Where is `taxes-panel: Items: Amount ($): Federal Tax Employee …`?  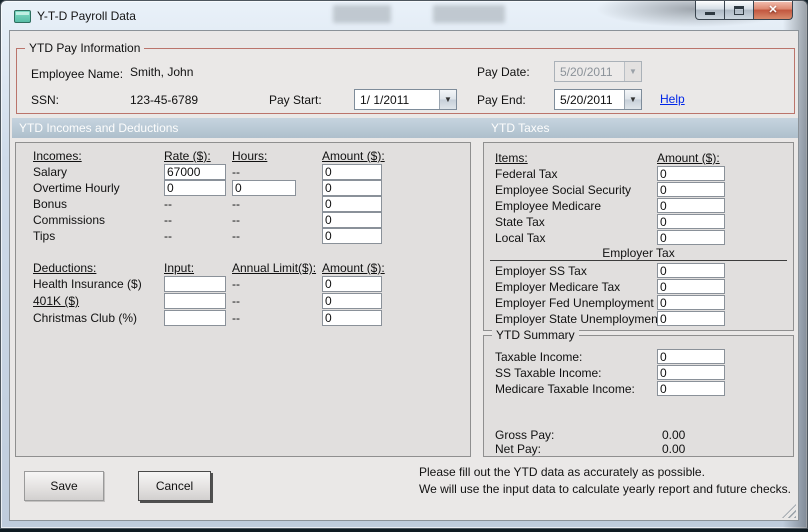 taxes-panel: Items: Amount ($): Federal Tax Employee … is located at coordinates (638, 236).